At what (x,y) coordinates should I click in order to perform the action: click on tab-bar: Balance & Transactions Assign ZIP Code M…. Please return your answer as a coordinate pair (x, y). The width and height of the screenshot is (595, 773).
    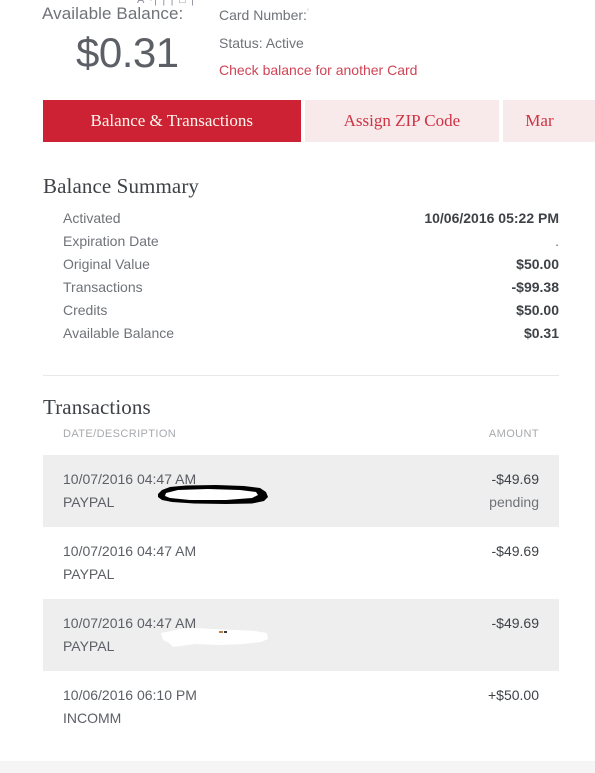
    Looking at the image, I should click on (319, 121).